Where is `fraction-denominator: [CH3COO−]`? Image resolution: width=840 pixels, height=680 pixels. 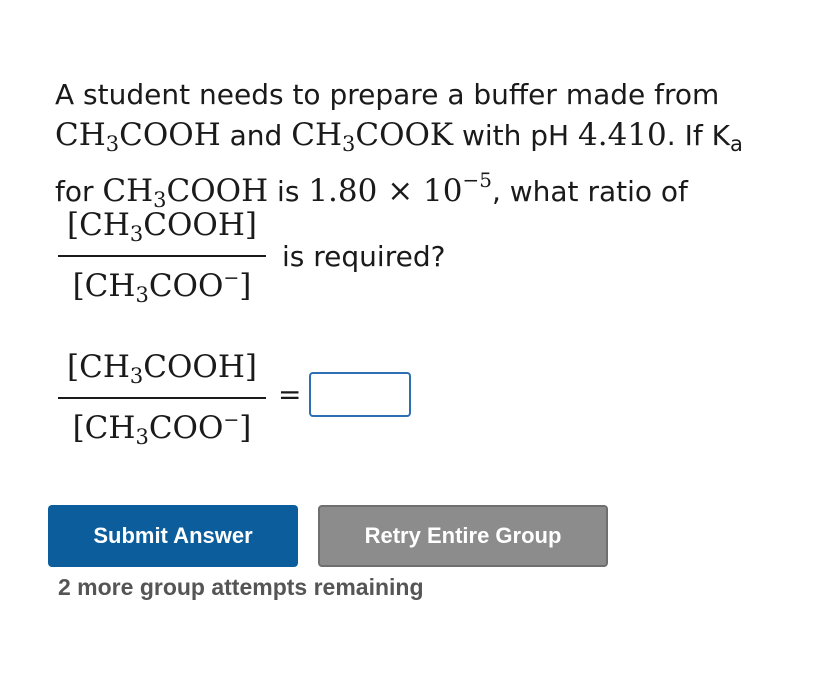 fraction-denominator: [CH3COO−] is located at coordinates (162, 287).